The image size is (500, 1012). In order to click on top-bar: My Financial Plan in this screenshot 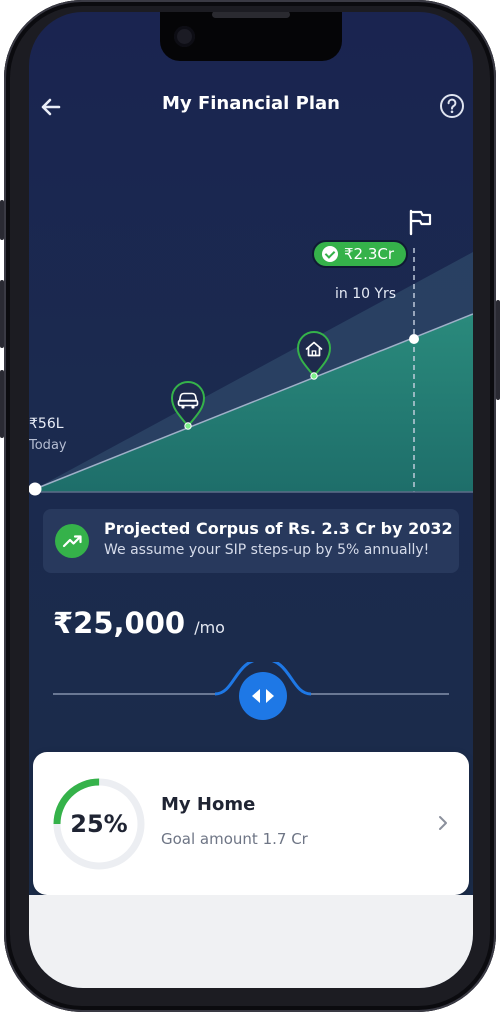, I will do `click(251, 107)`.